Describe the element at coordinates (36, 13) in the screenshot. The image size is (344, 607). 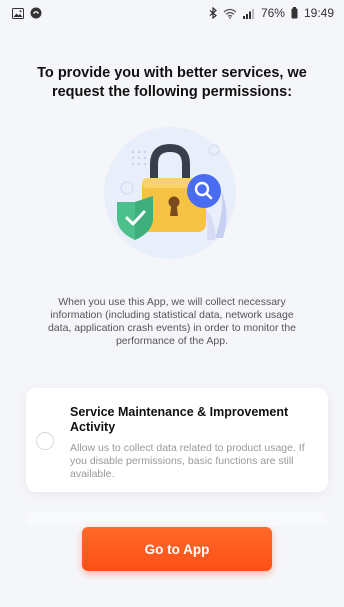
I see `shield-app-icon` at that location.